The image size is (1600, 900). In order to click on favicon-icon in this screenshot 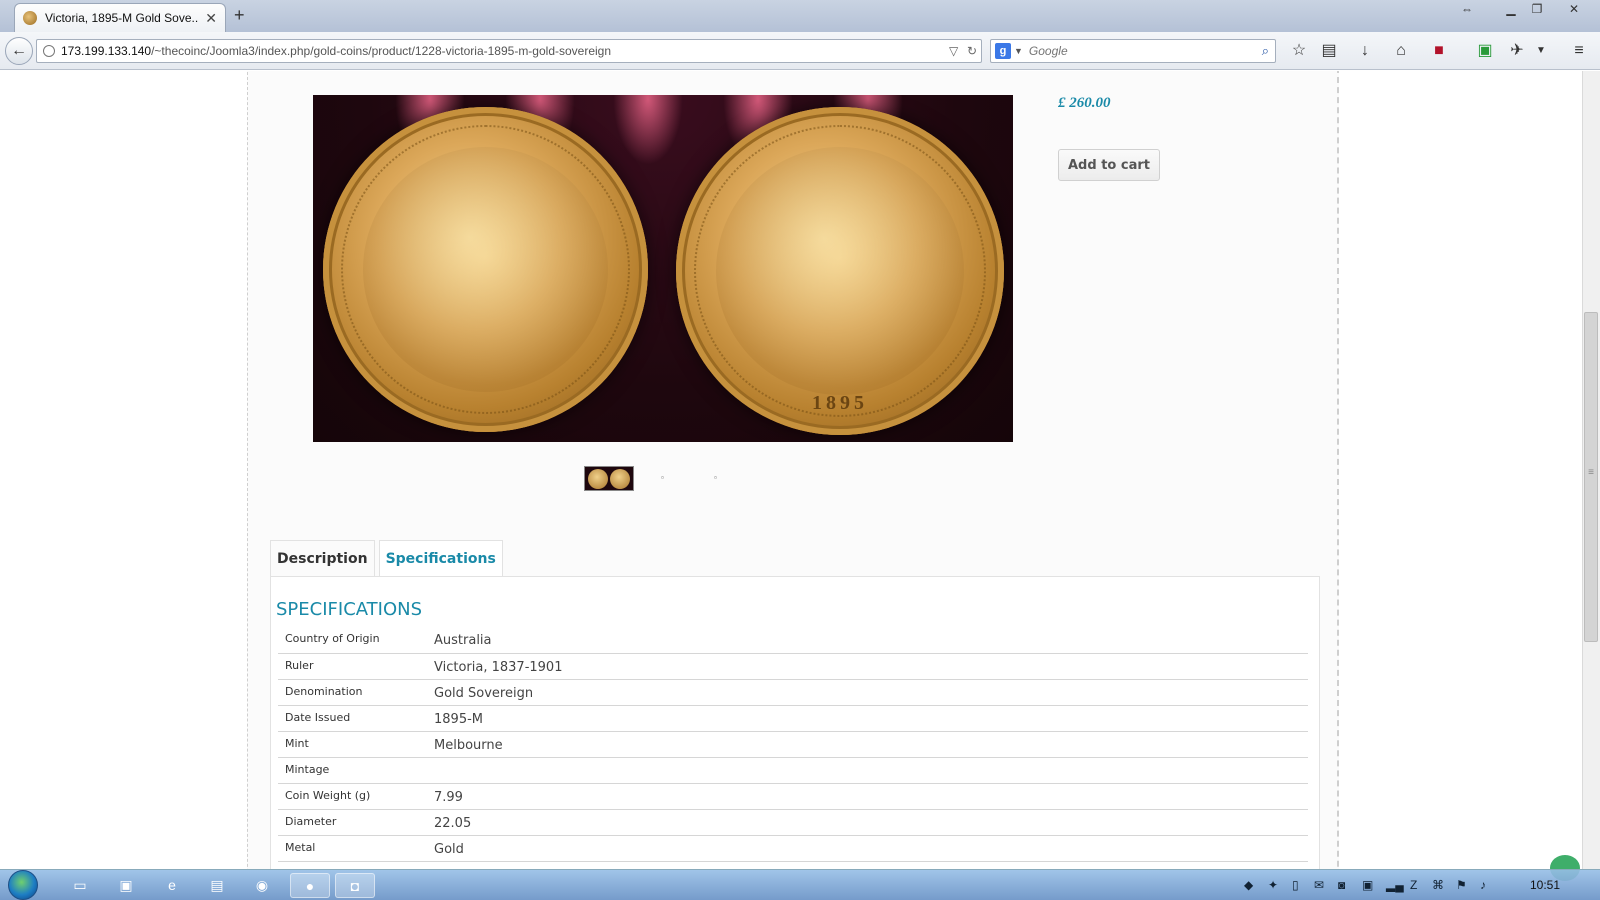, I will do `click(30, 18)`.